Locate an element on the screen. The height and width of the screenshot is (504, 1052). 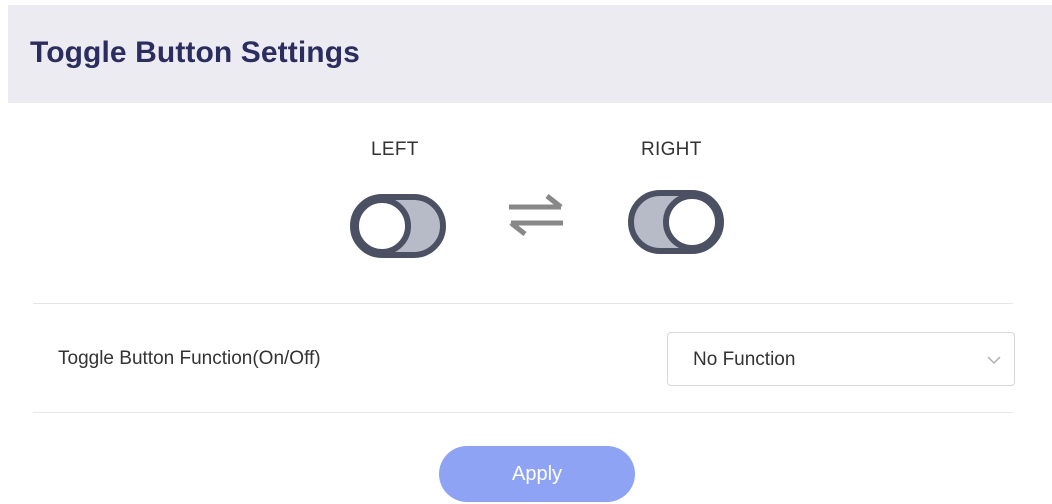
swap-arrows-icon is located at coordinates (536, 217).